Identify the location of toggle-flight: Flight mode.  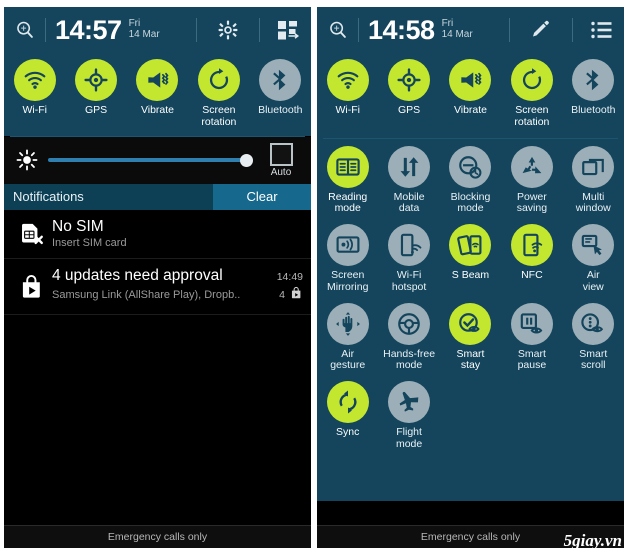
(408, 417).